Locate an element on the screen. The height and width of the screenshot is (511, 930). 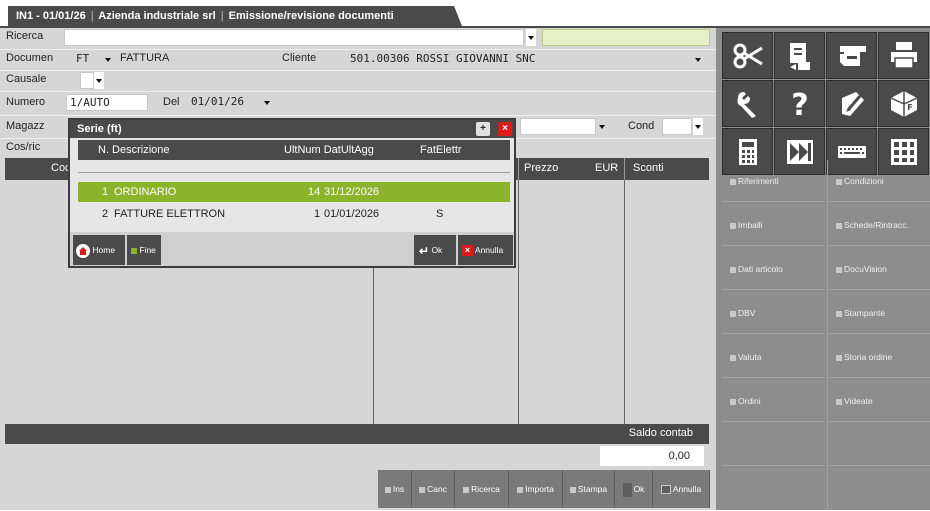
dati-articolo-button: Dati articolo is located at coordinates (773, 269).